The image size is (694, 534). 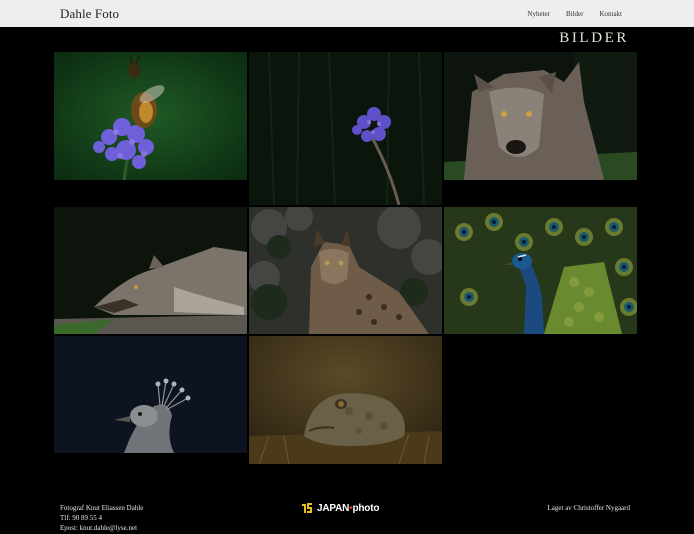 What do you see at coordinates (347, 13) in the screenshot?
I see `top-nav-bar: Dahle Foto Nyheter Bilder Kontakt` at bounding box center [347, 13].